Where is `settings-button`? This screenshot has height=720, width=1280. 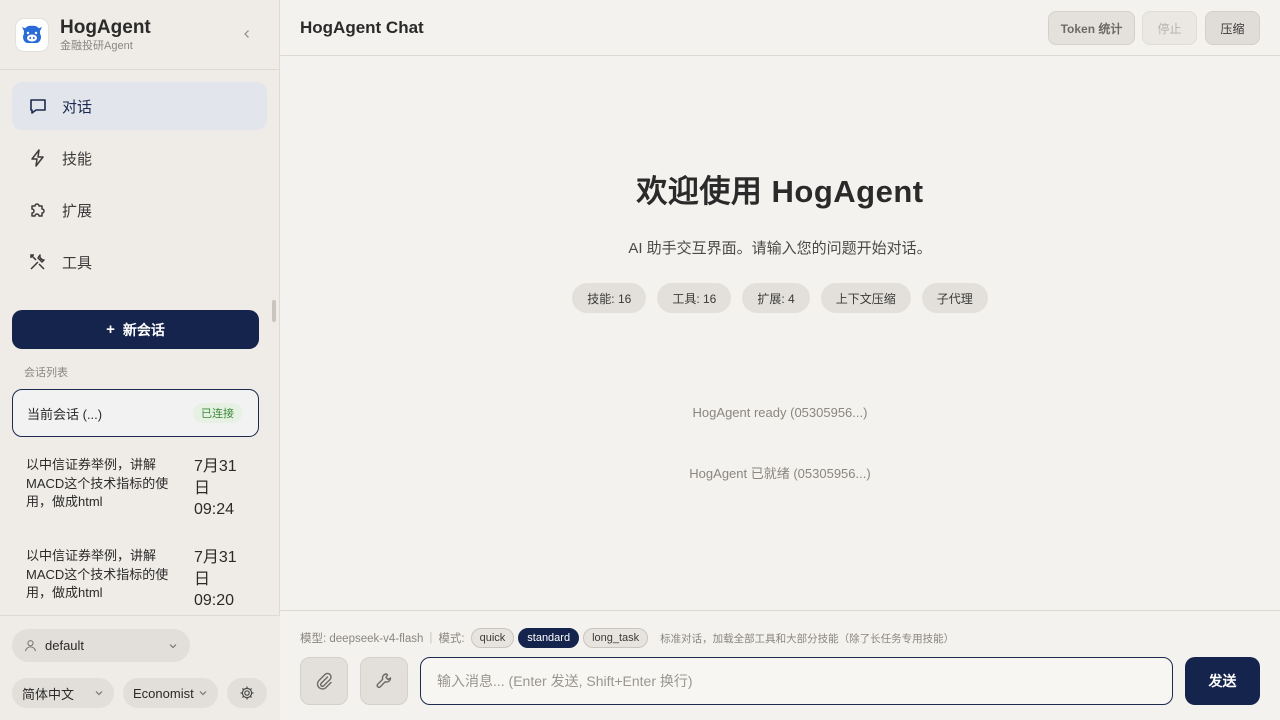 settings-button is located at coordinates (247, 693).